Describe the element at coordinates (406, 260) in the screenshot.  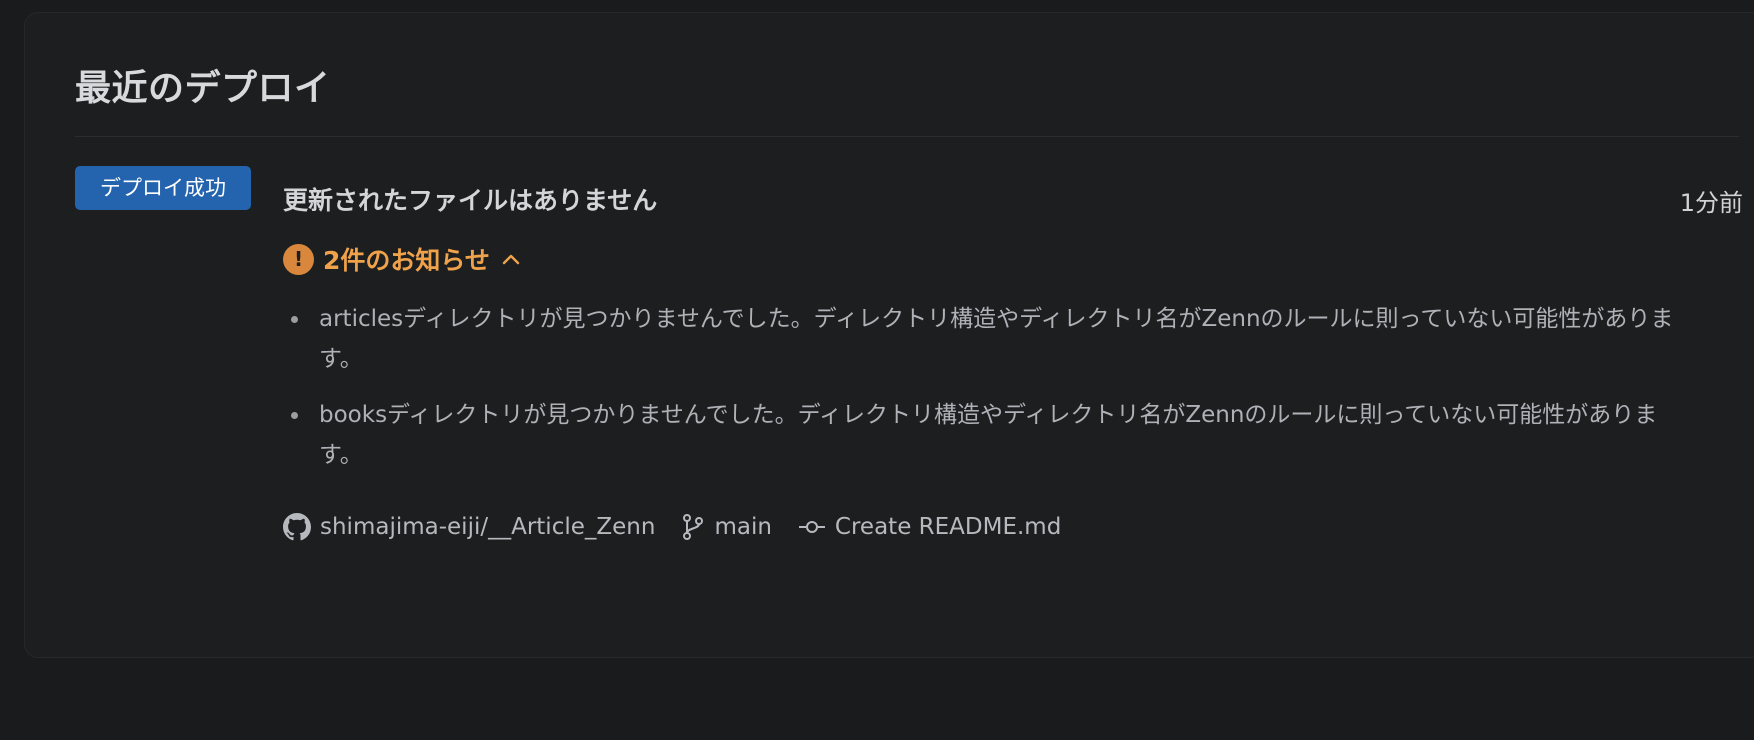
I see `notices-toggle-label: 2件のお知らせ` at that location.